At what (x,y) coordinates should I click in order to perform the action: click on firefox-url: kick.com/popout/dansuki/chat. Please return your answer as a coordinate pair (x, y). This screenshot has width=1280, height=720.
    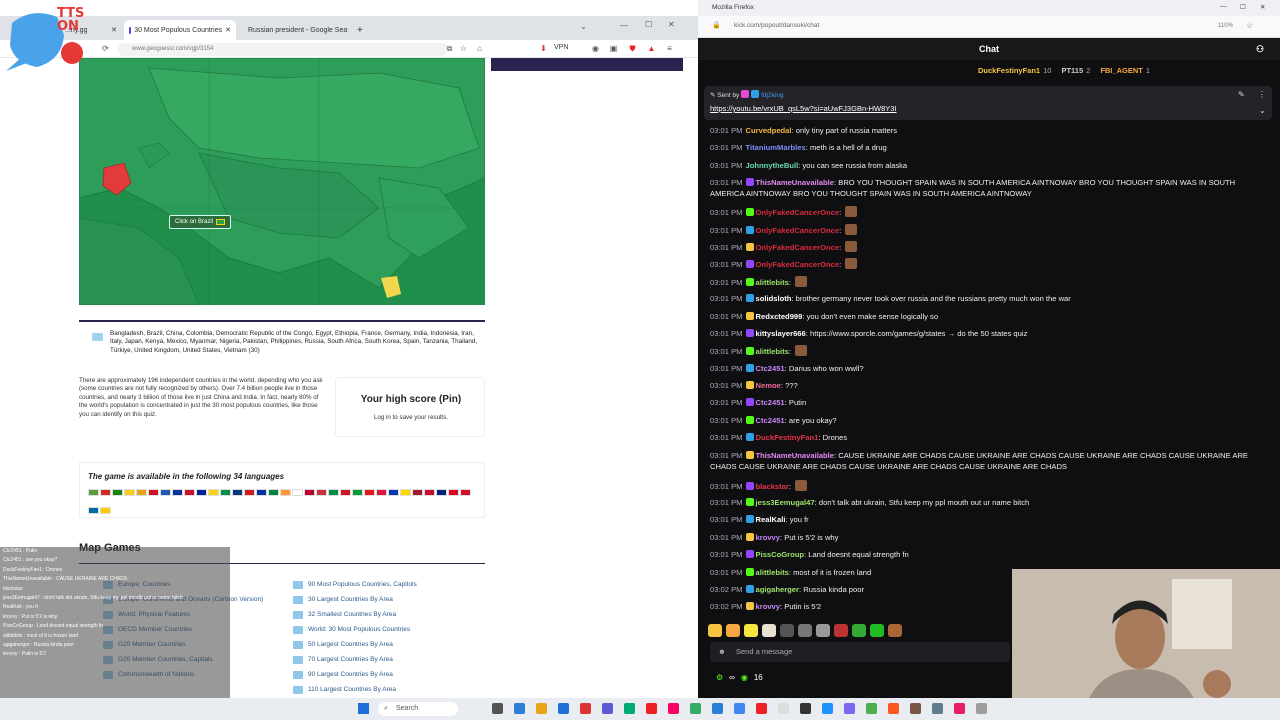
    Looking at the image, I should click on (776, 25).